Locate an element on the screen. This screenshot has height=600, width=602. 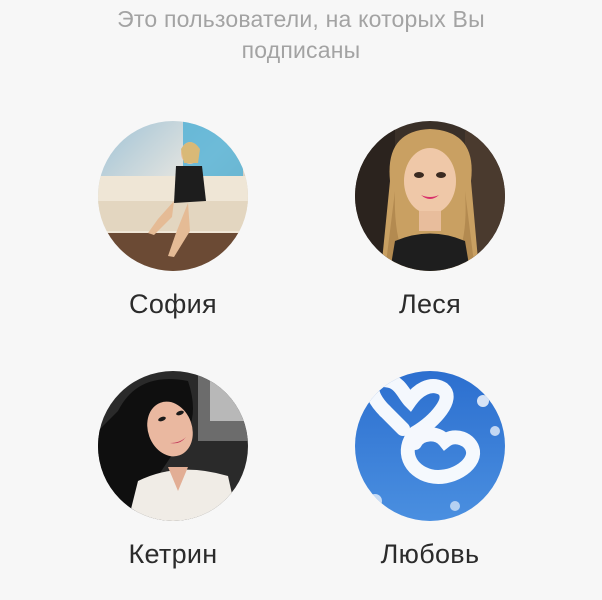
user-card-sofia: София is located at coordinates (173, 220).